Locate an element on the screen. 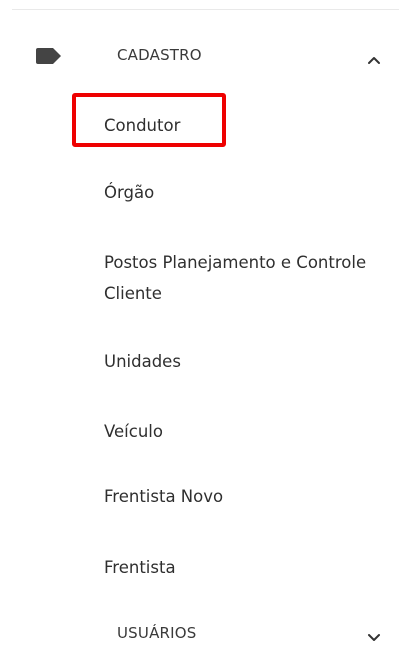 The image size is (399, 658). tag-icon is located at coordinates (49, 56).